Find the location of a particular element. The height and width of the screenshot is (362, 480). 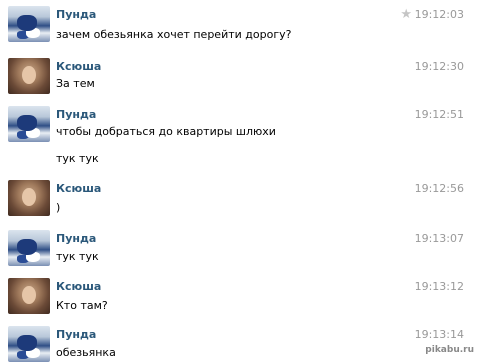

message-text: чтобы добраться до квартиры шлюхи is located at coordinates (166, 131).